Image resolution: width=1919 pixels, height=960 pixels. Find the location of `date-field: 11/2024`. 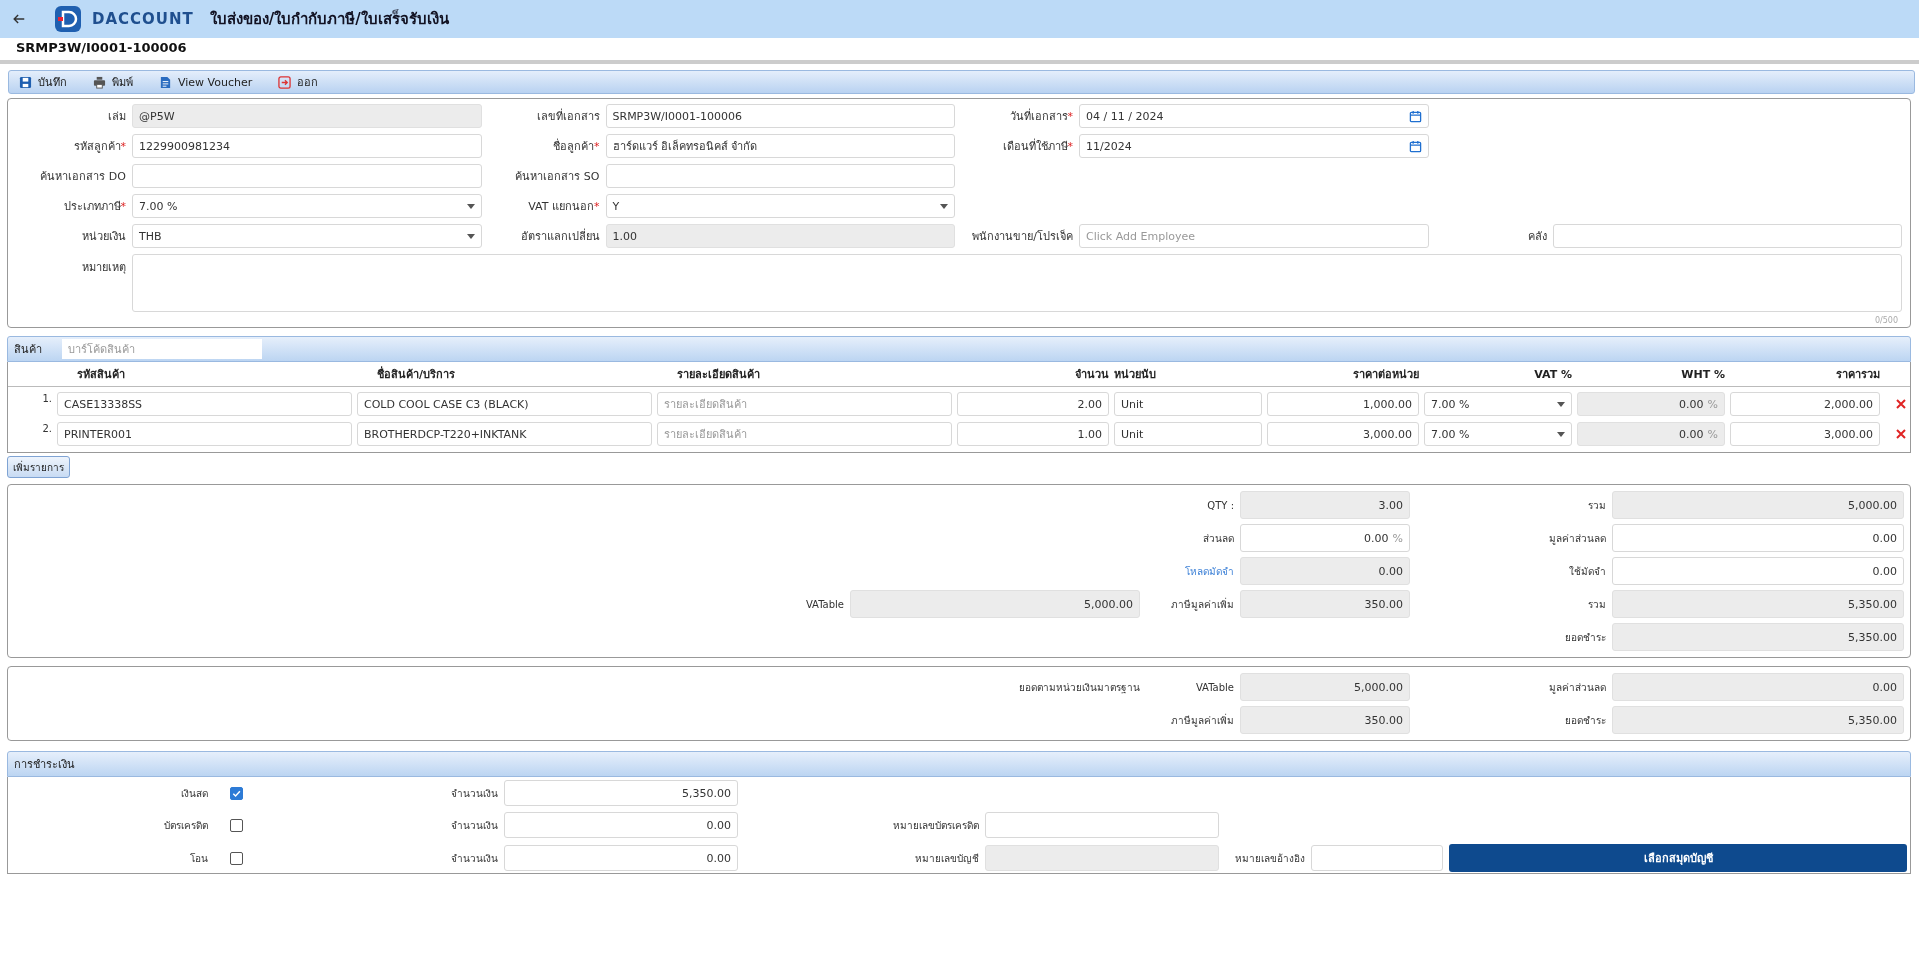

date-field: 11/2024 is located at coordinates (1254, 146).